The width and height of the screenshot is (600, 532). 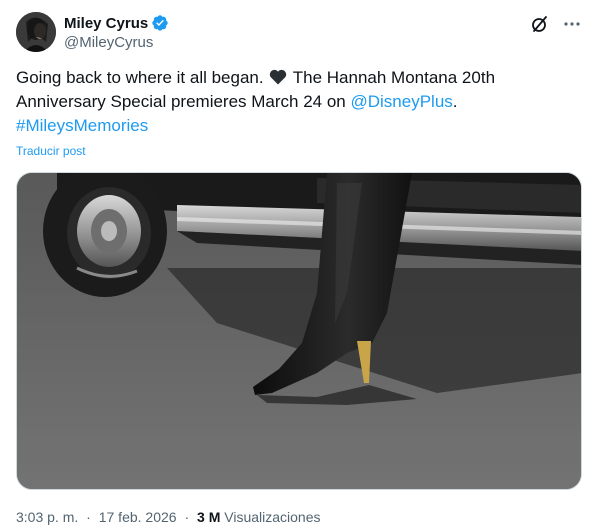 What do you see at coordinates (300, 35) in the screenshot?
I see `tweet-header: Miley Cyrus @MileyCyrus` at bounding box center [300, 35].